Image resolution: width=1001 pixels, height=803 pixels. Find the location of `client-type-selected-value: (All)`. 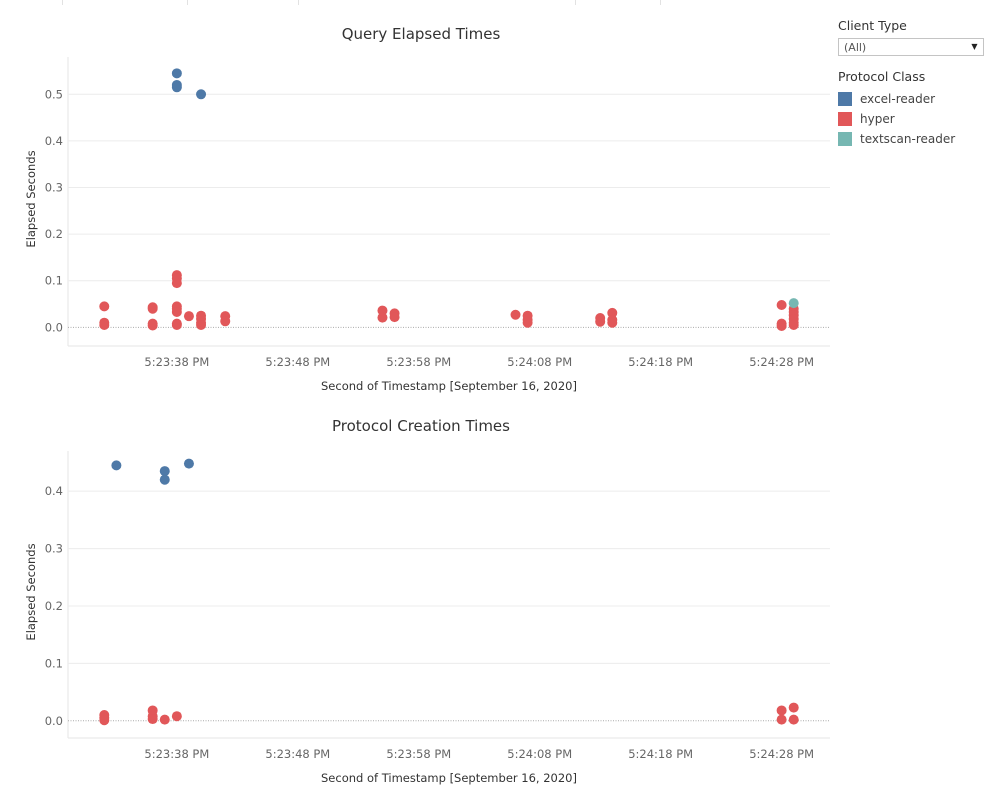

client-type-selected-value: (All) is located at coordinates (855, 47).